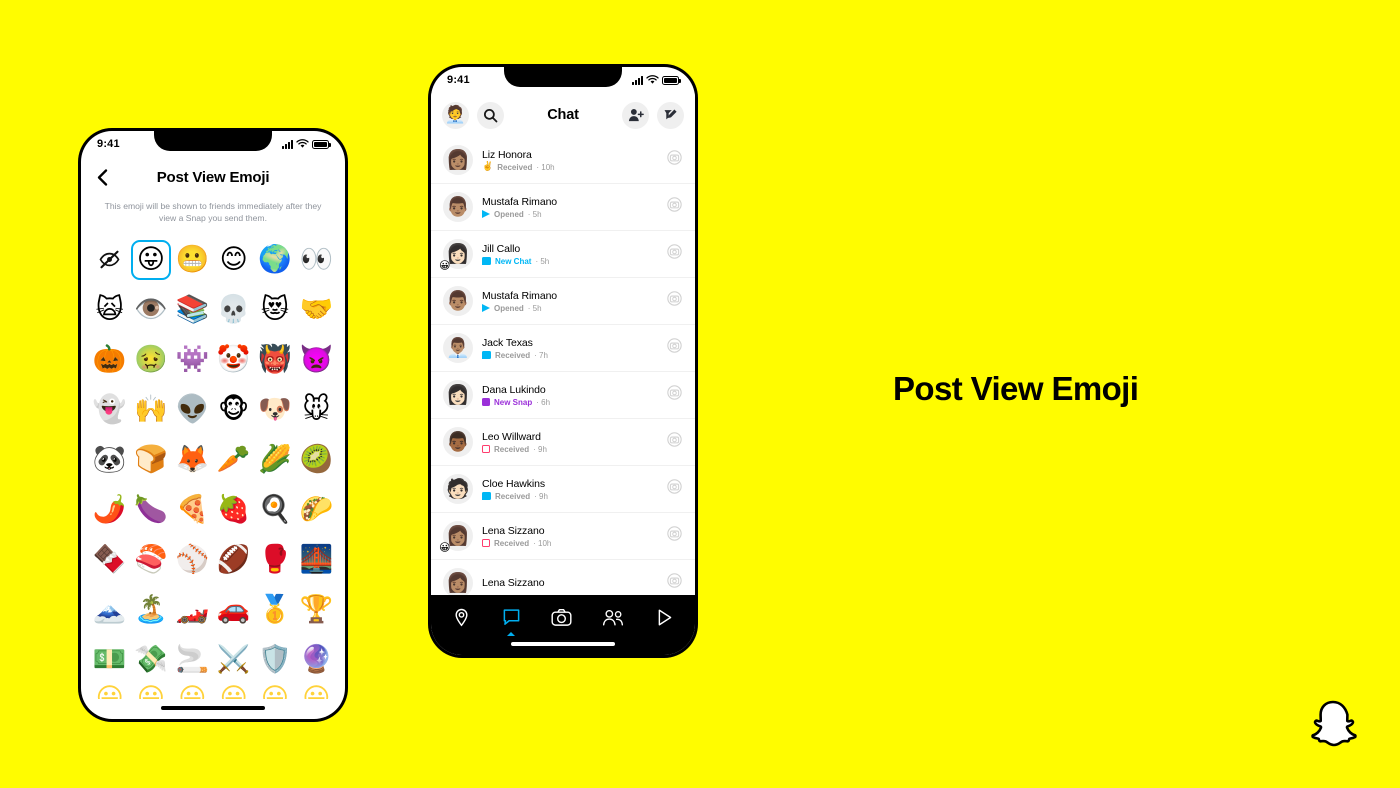  What do you see at coordinates (233, 560) in the screenshot?
I see `emoji-football: 🏈` at bounding box center [233, 560].